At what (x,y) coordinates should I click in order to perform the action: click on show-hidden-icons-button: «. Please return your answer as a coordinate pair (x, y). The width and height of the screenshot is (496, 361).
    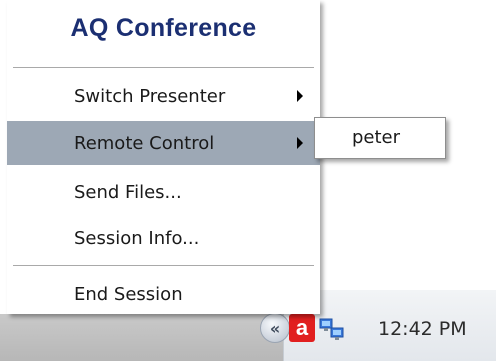
    Looking at the image, I should click on (275, 328).